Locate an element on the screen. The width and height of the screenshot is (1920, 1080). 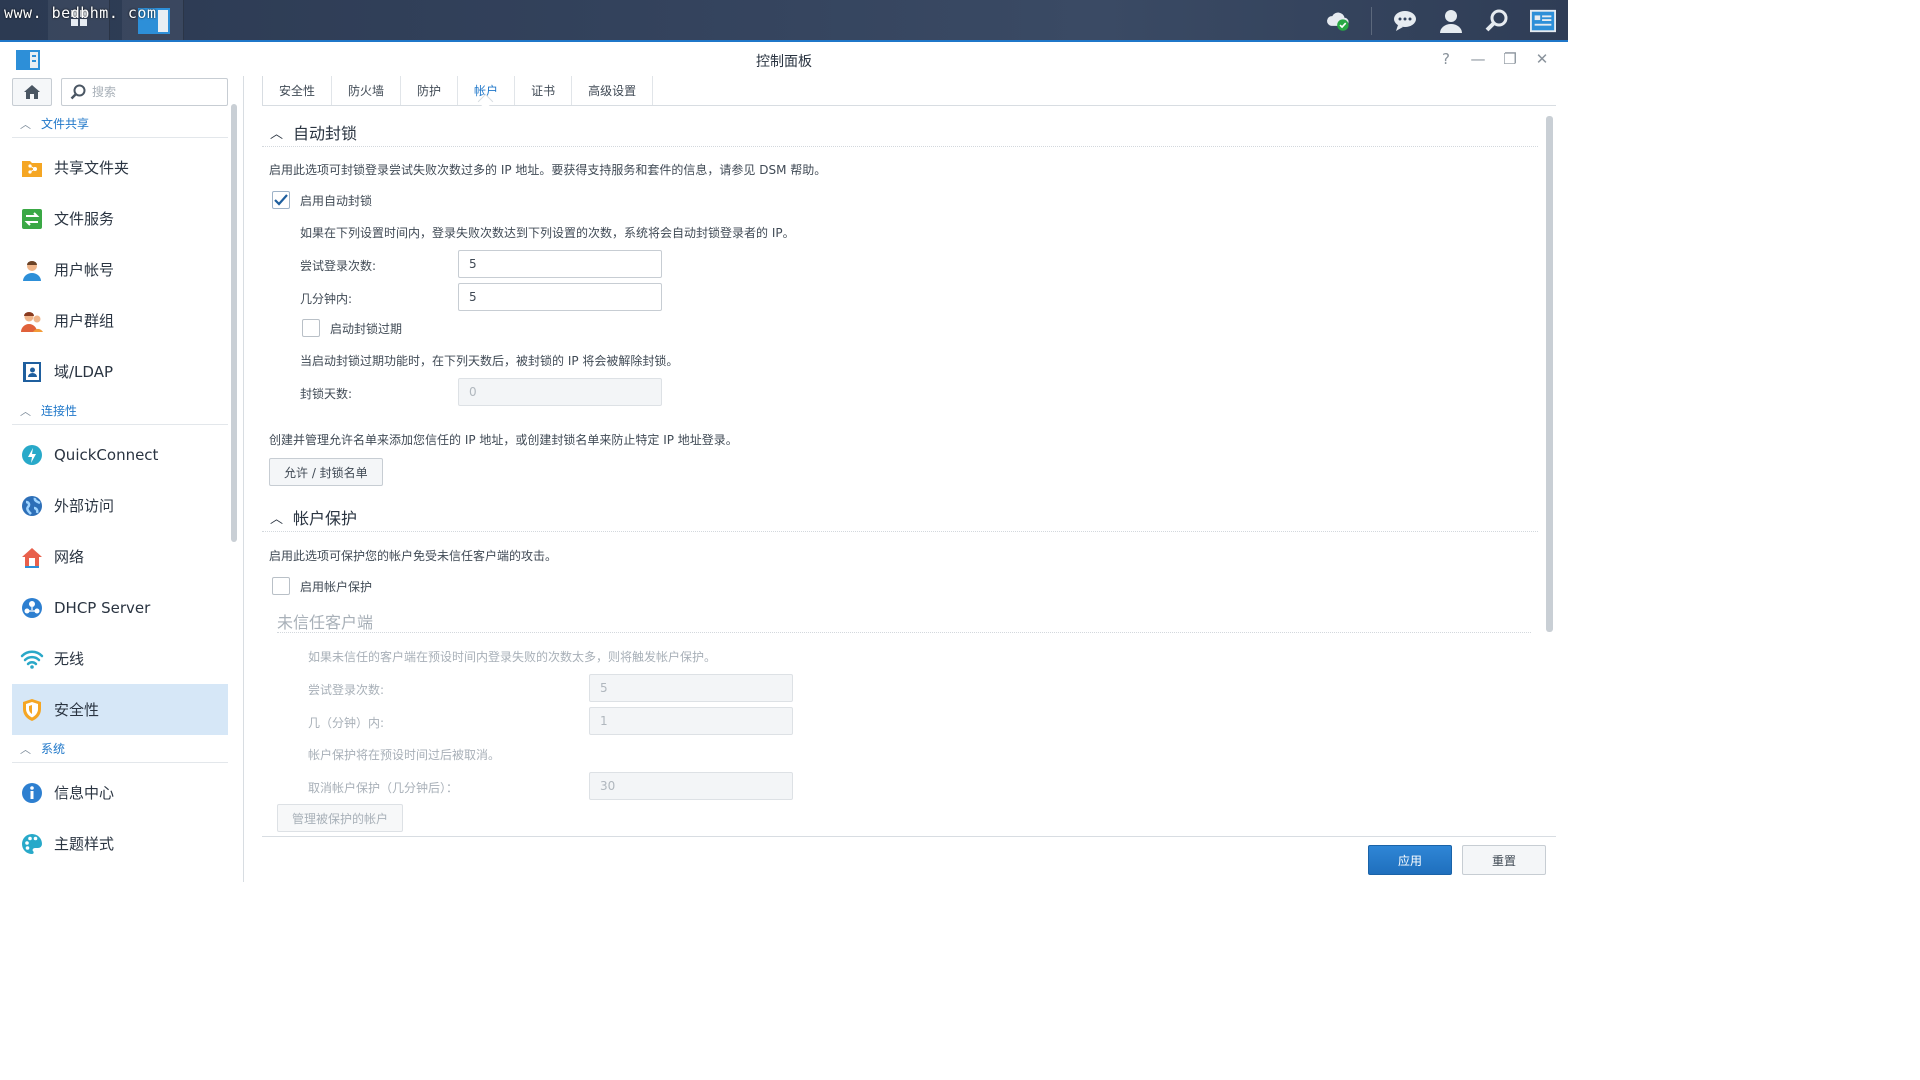
shared-folder-icon is located at coordinates (32, 168).